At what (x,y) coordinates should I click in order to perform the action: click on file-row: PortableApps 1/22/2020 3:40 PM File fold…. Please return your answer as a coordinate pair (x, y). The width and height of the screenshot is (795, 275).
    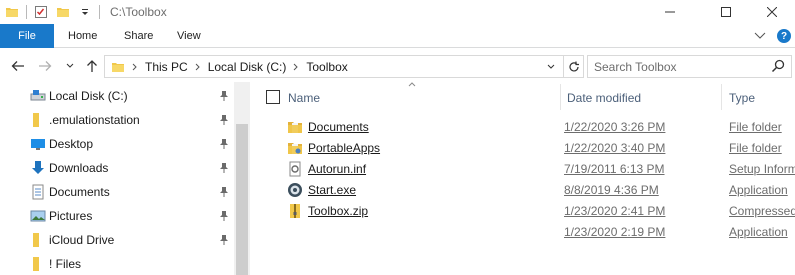
    Looking at the image, I should click on (523, 148).